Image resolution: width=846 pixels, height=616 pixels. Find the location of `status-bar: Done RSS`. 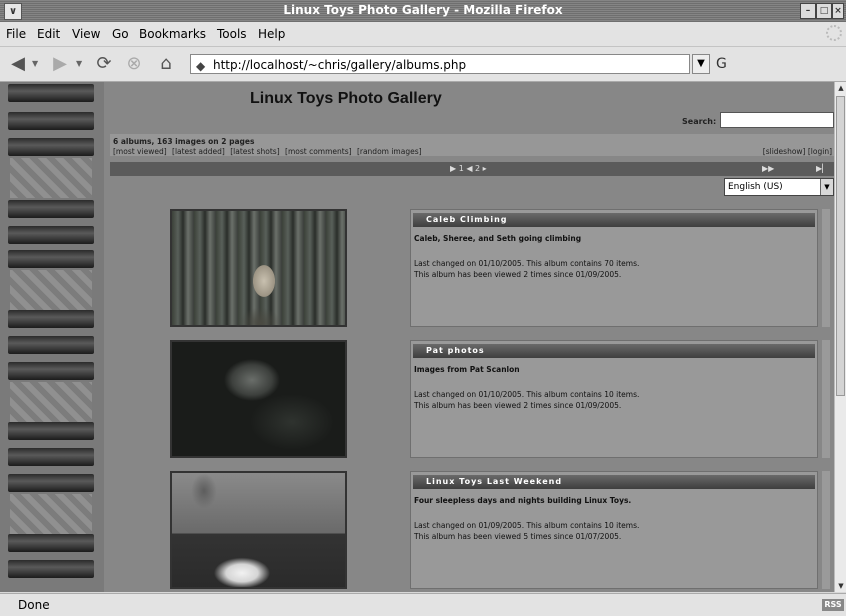

status-bar: Done RSS is located at coordinates (423, 604).